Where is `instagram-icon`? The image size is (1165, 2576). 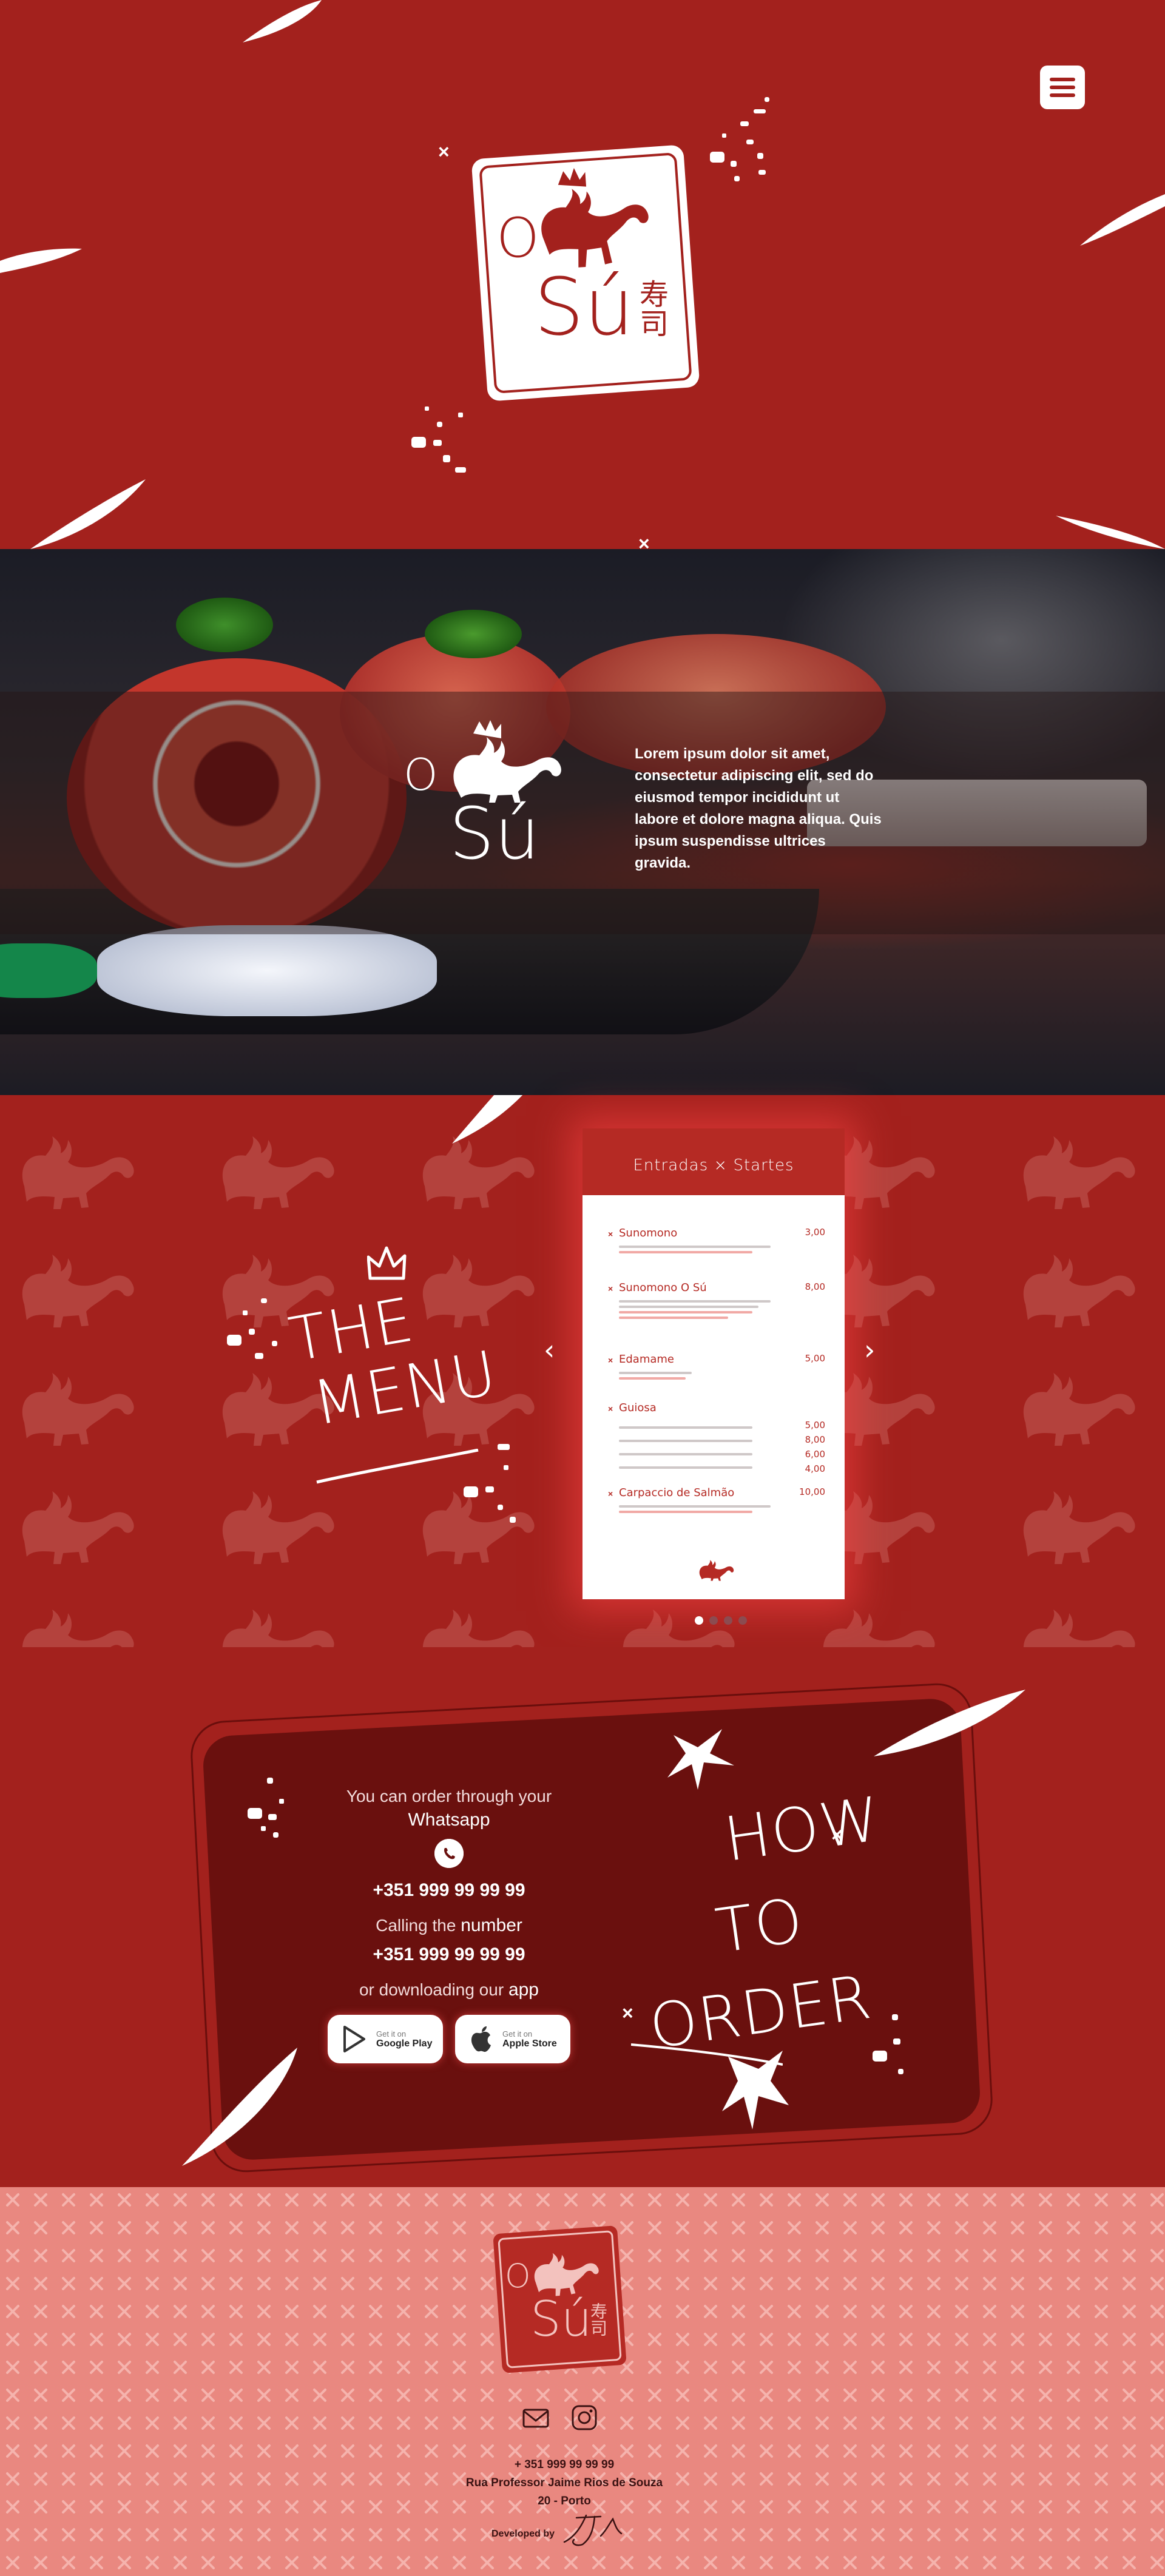 instagram-icon is located at coordinates (584, 2418).